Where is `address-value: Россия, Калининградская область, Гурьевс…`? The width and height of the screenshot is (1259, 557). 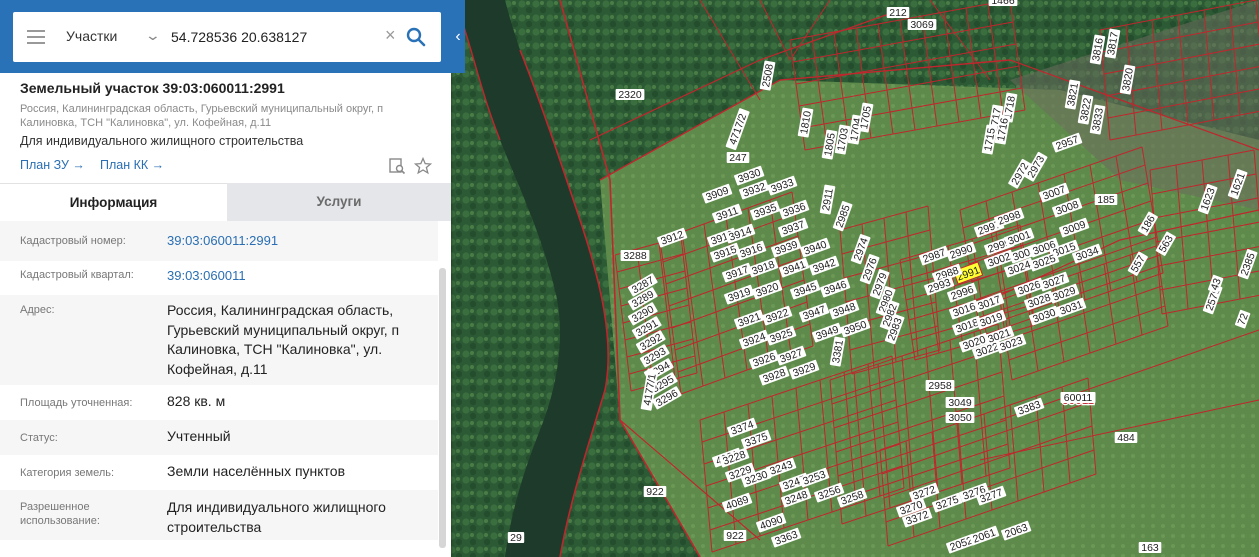 address-value: Россия, Калининградская область, Гурьевс… is located at coordinates (283, 339).